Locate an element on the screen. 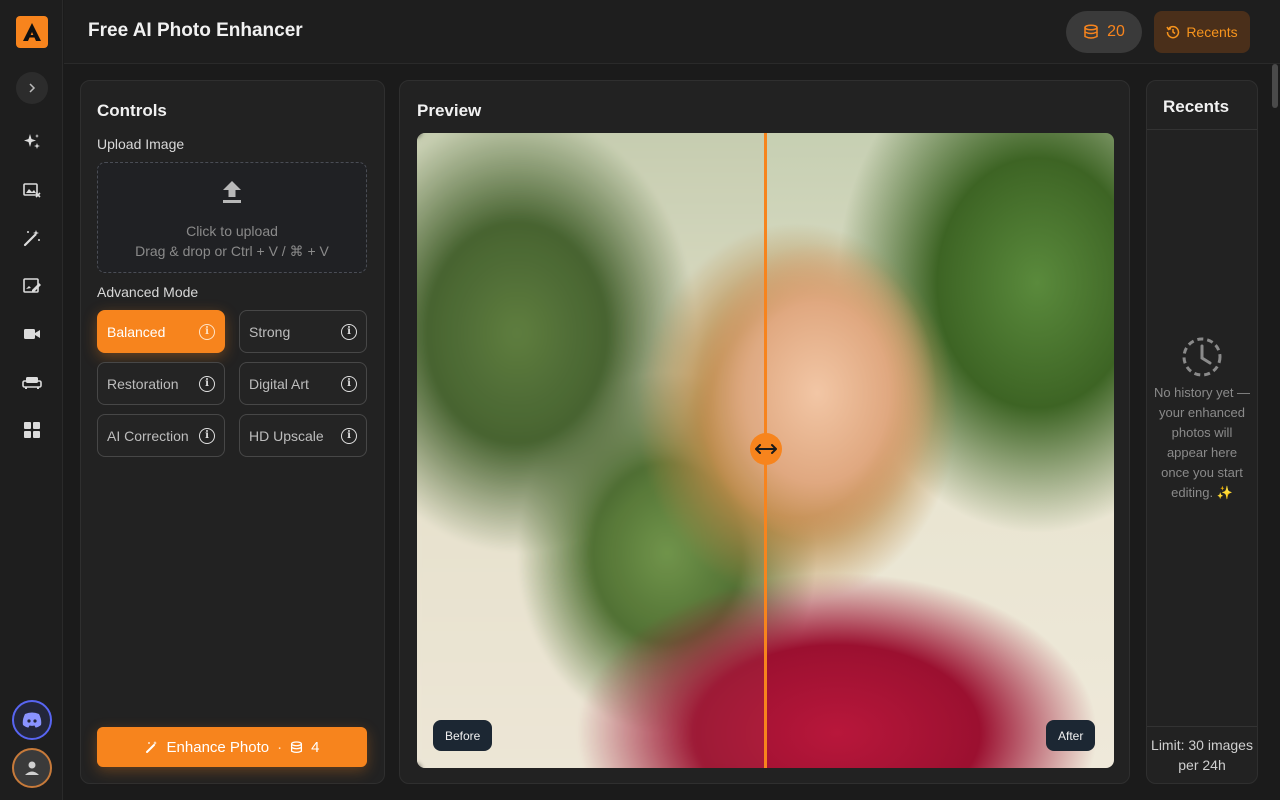 This screenshot has width=1280, height=800. credits-badge: 20 is located at coordinates (1104, 32).